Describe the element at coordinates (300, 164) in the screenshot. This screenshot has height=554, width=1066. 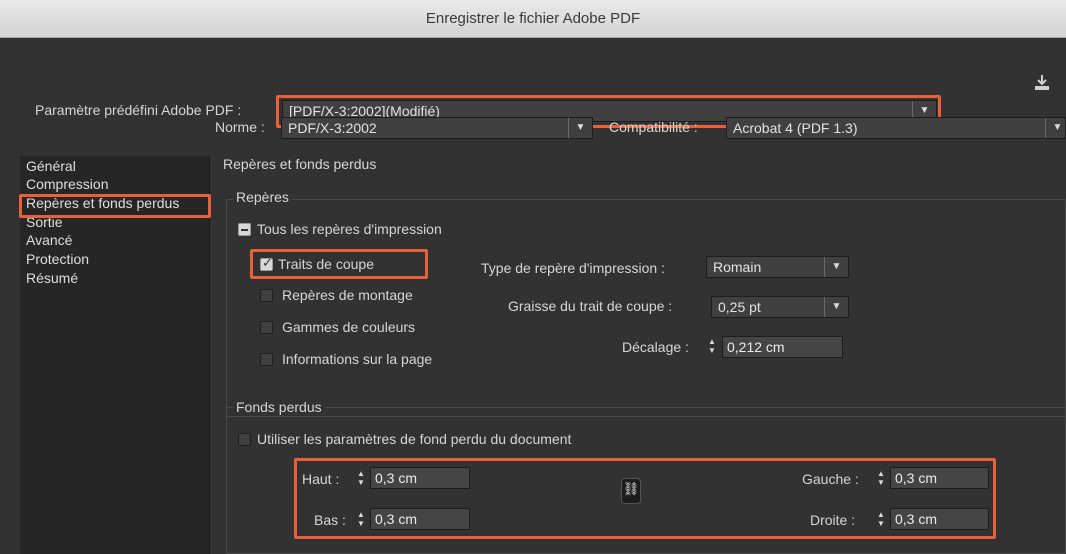
I see `panel-title: Repères et fonds perdus` at that location.